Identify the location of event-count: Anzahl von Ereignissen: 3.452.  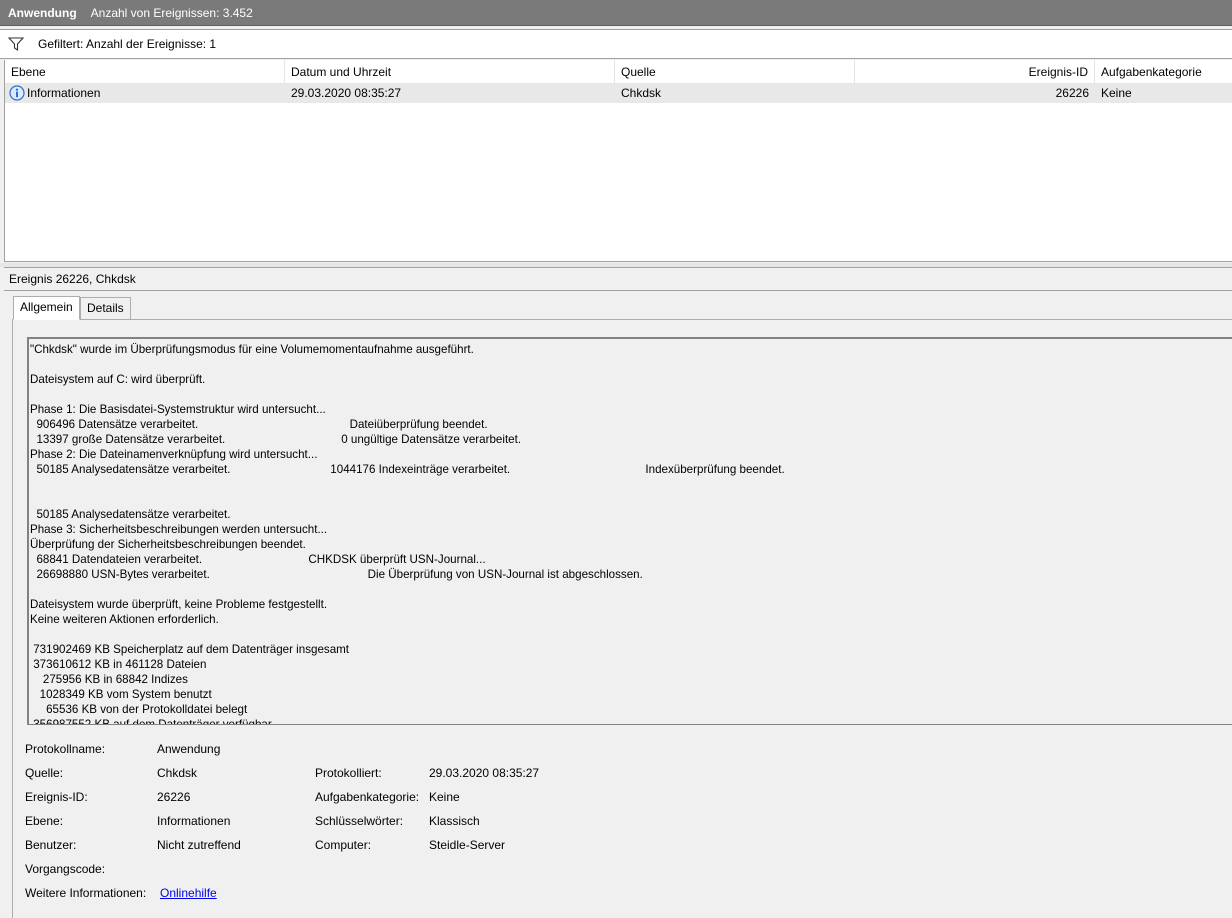
(171, 12).